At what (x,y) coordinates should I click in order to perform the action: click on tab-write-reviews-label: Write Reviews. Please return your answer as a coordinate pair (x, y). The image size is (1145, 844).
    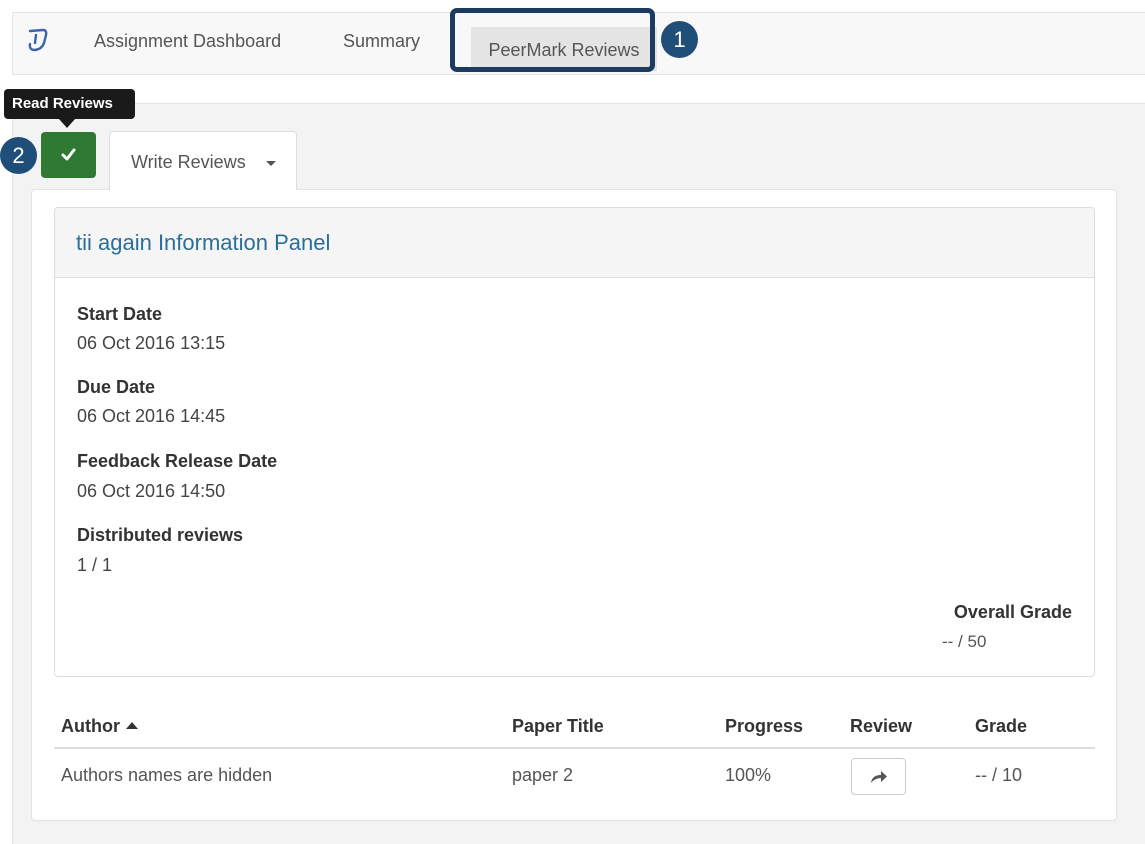
    Looking at the image, I should click on (188, 162).